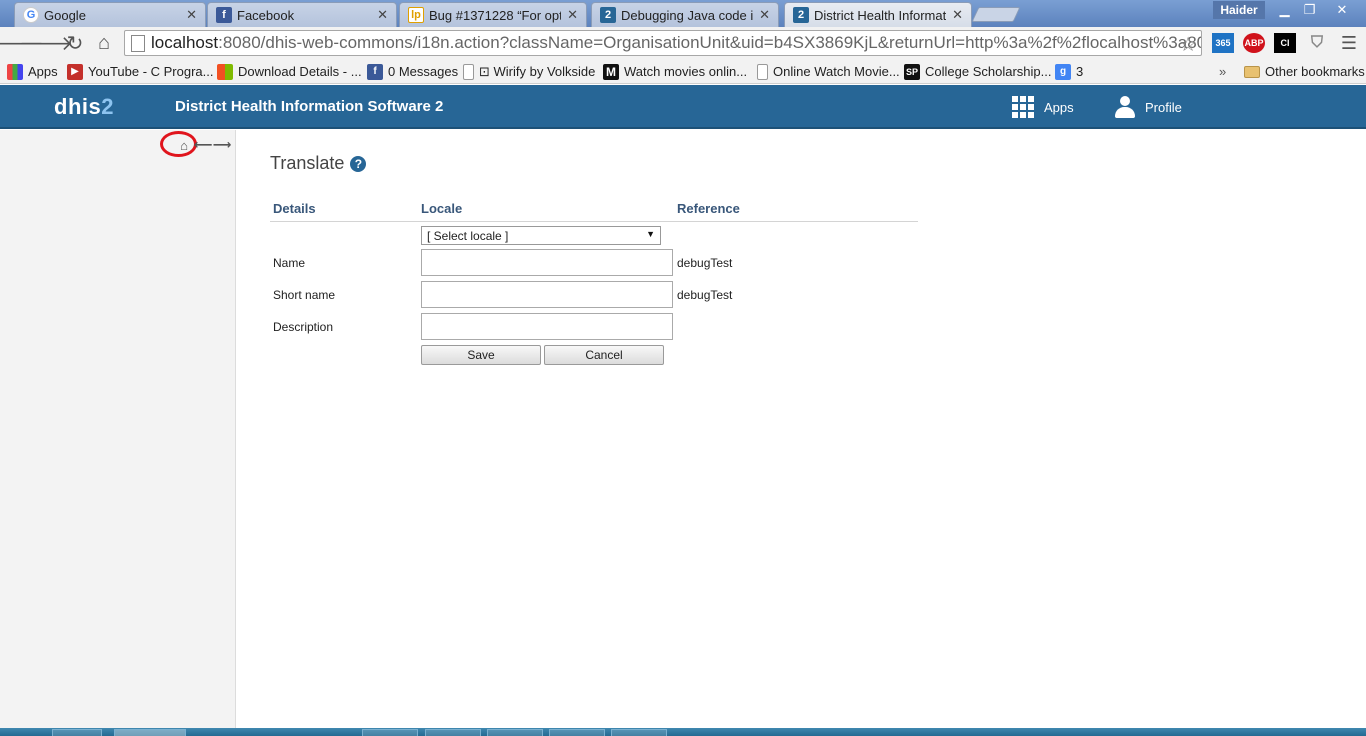 Image resolution: width=1366 pixels, height=736 pixels. Describe the element at coordinates (547, 262) in the screenshot. I see `name-translation-input` at that location.